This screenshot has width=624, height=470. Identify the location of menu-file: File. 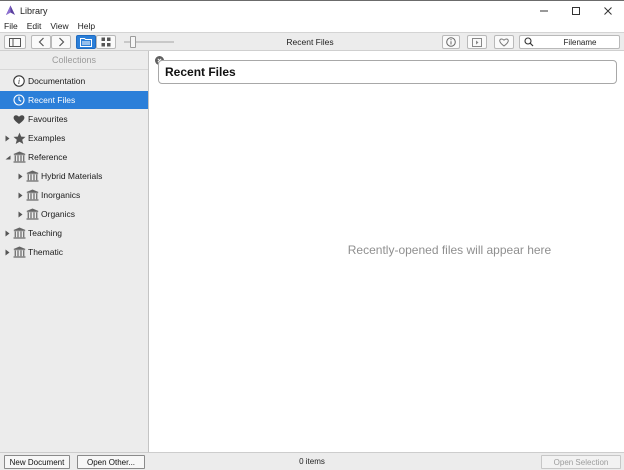
(11, 26).